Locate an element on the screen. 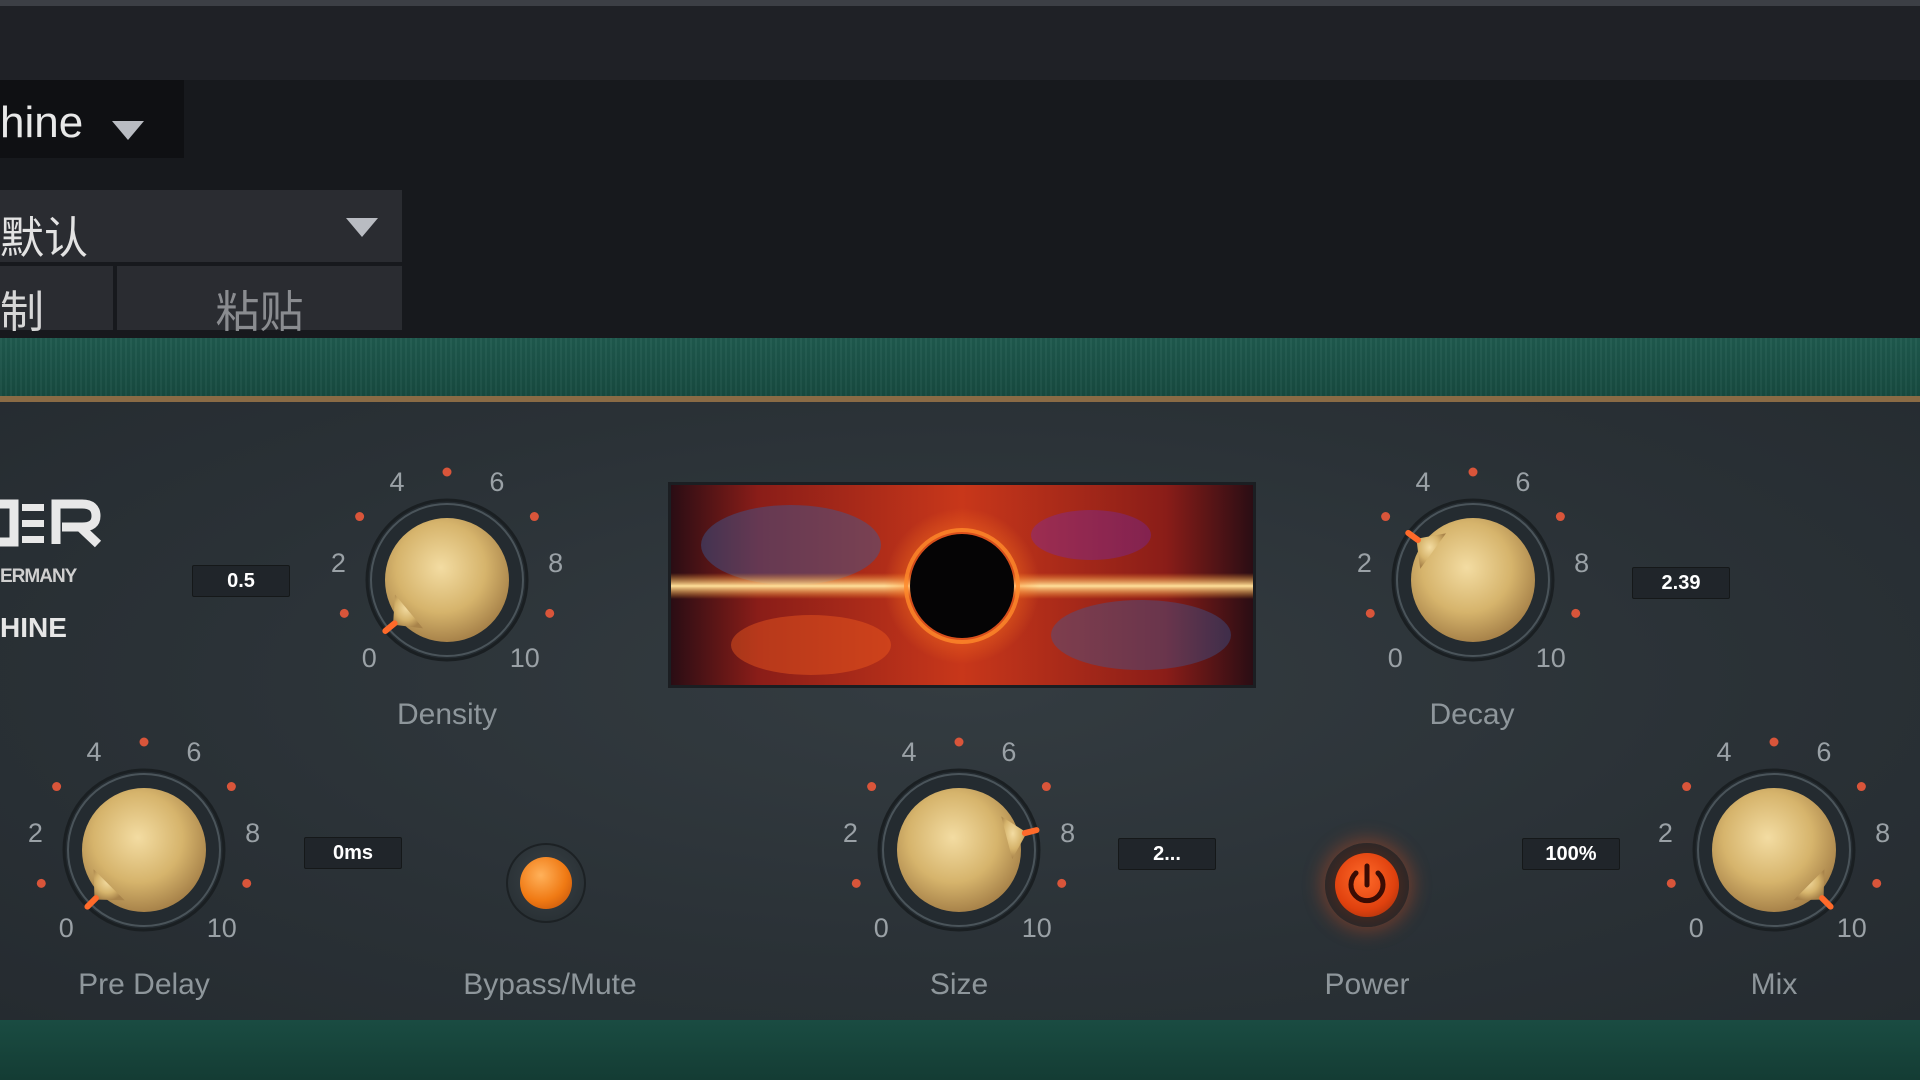  pre-delay-knob: 0 2 4 6 8 10 is located at coordinates (144, 850).